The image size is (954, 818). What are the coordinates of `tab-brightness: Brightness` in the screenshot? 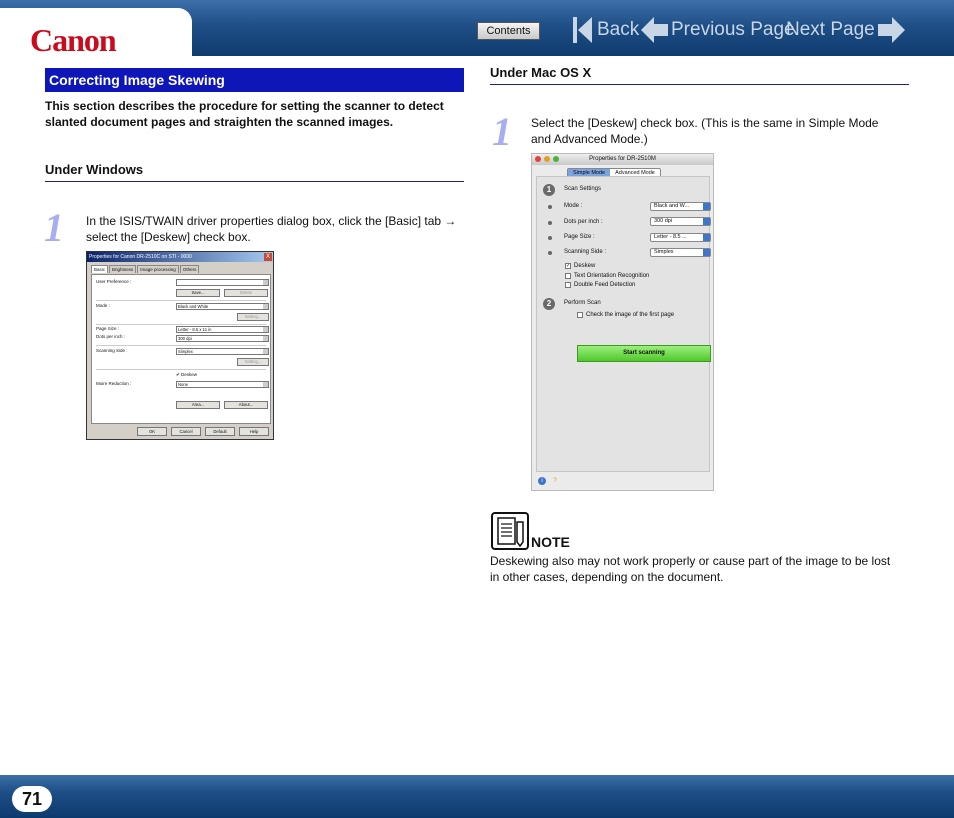 It's located at (123, 269).